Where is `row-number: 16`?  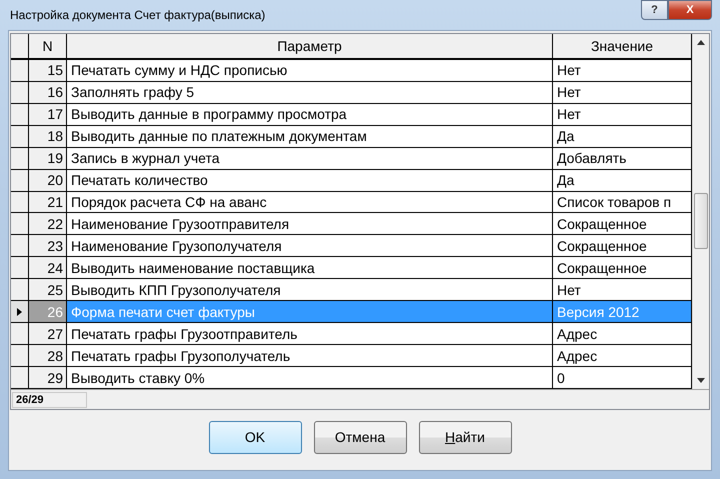 row-number: 16 is located at coordinates (48, 92).